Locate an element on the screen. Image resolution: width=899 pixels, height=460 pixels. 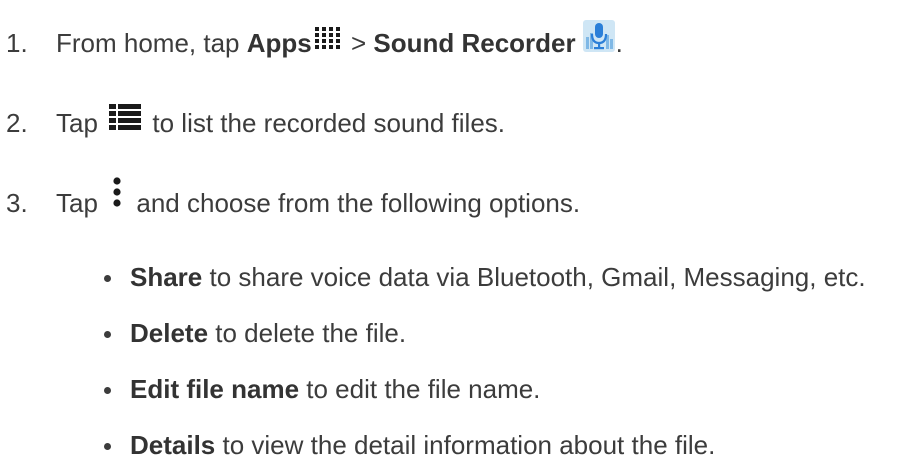
step-text-part: From home, tap is located at coordinates (151, 43).